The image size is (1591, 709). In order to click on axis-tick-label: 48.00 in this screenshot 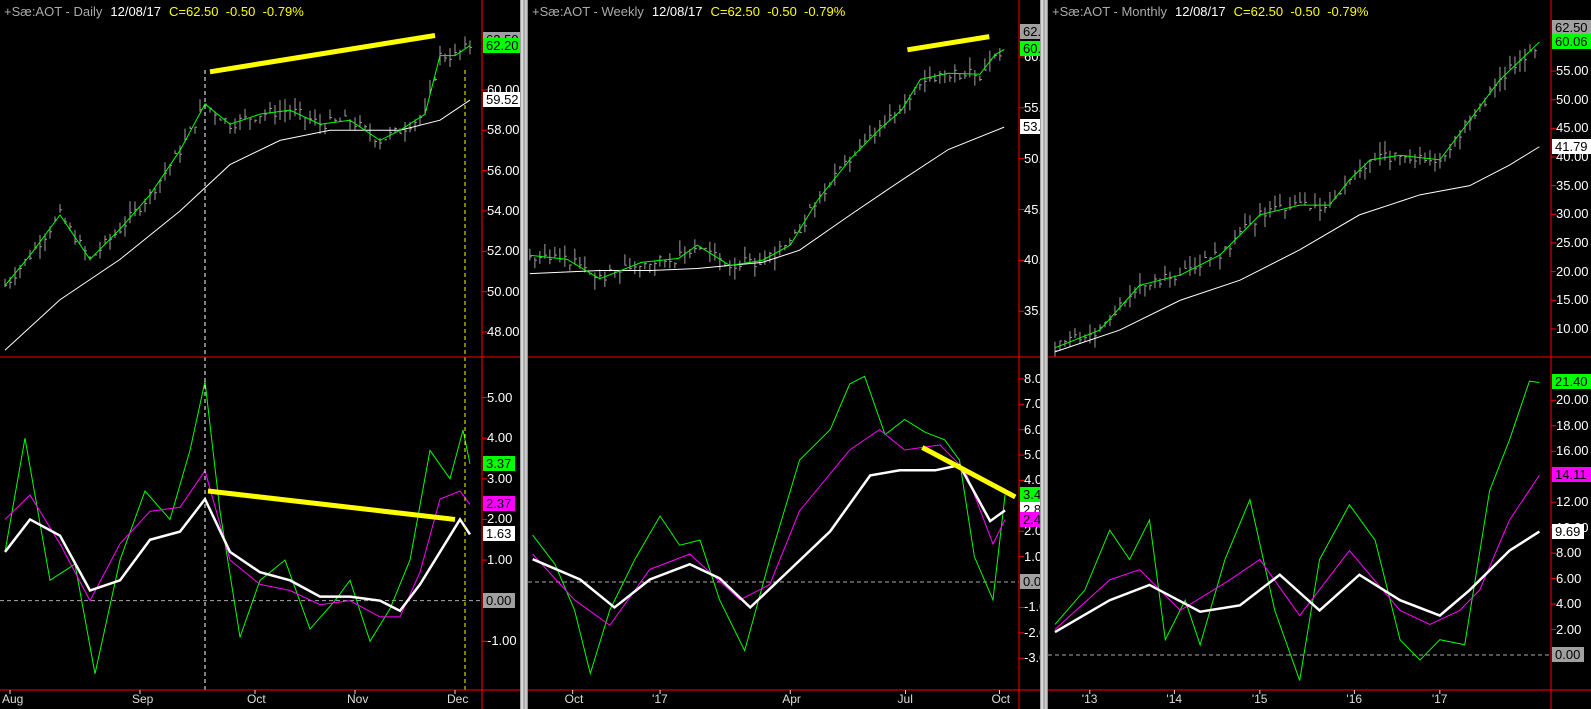, I will do `click(503, 331)`.